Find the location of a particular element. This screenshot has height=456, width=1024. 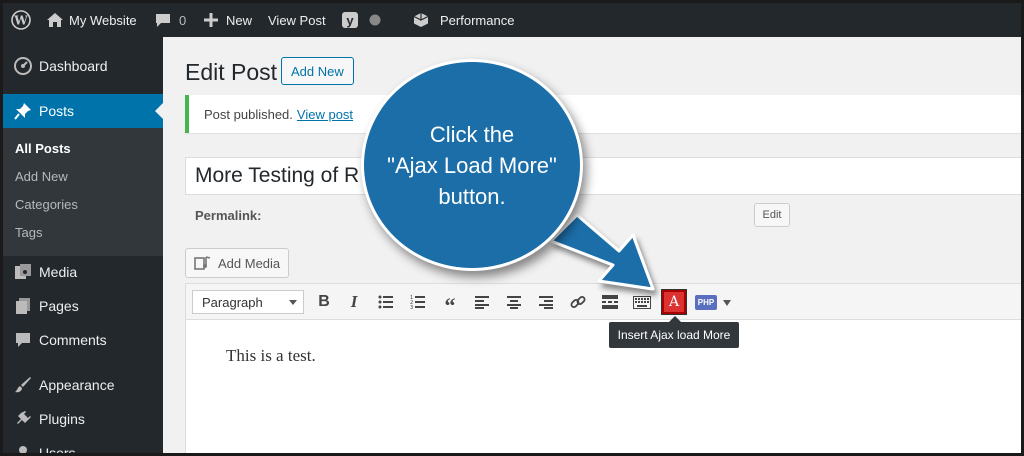

home-icon is located at coordinates (55, 20).